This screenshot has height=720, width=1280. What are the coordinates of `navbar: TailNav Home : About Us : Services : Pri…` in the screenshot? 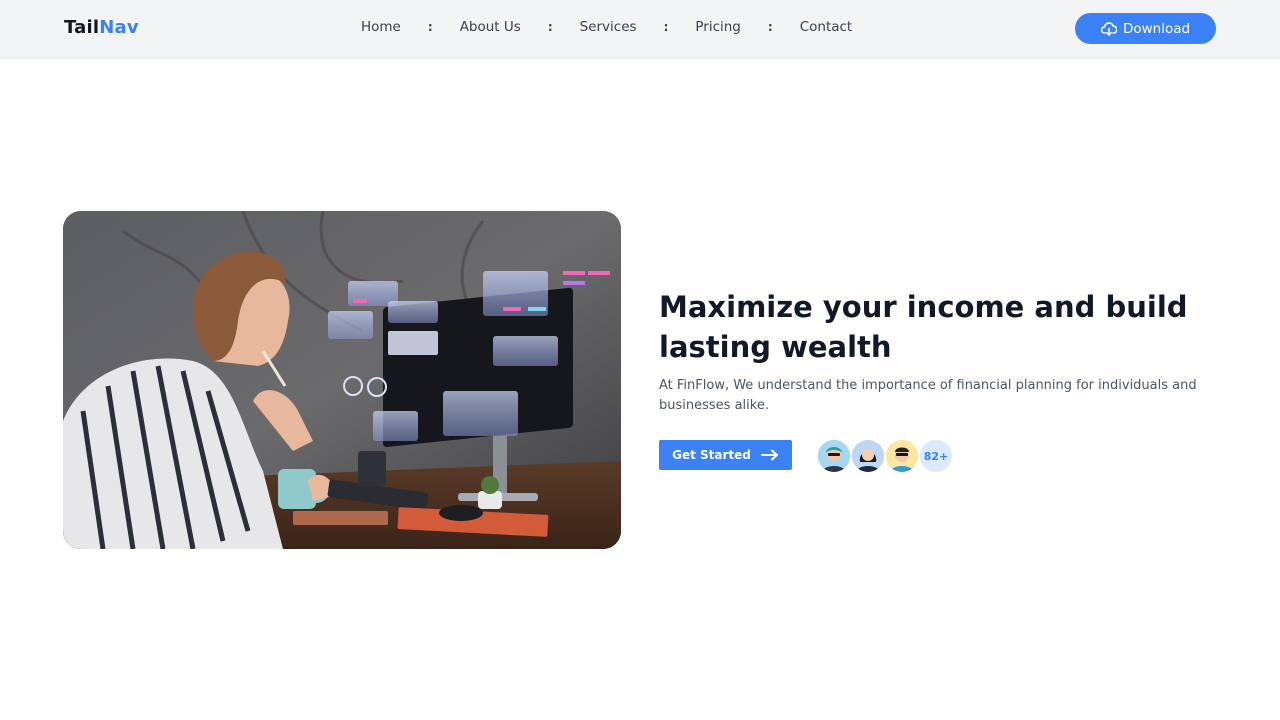 It's located at (640, 28).